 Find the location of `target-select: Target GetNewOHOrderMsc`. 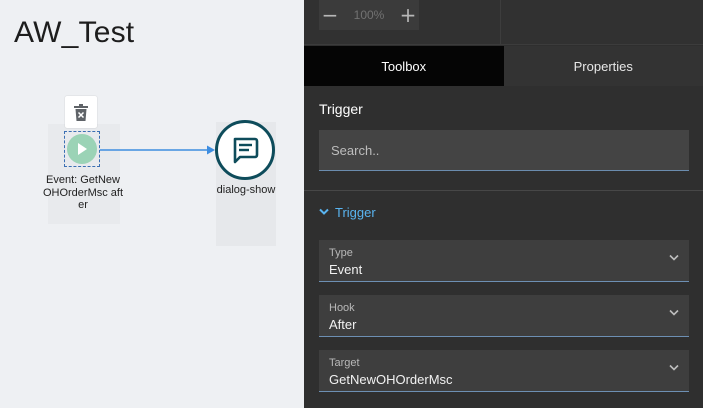

target-select: Target GetNewOHOrderMsc is located at coordinates (504, 371).